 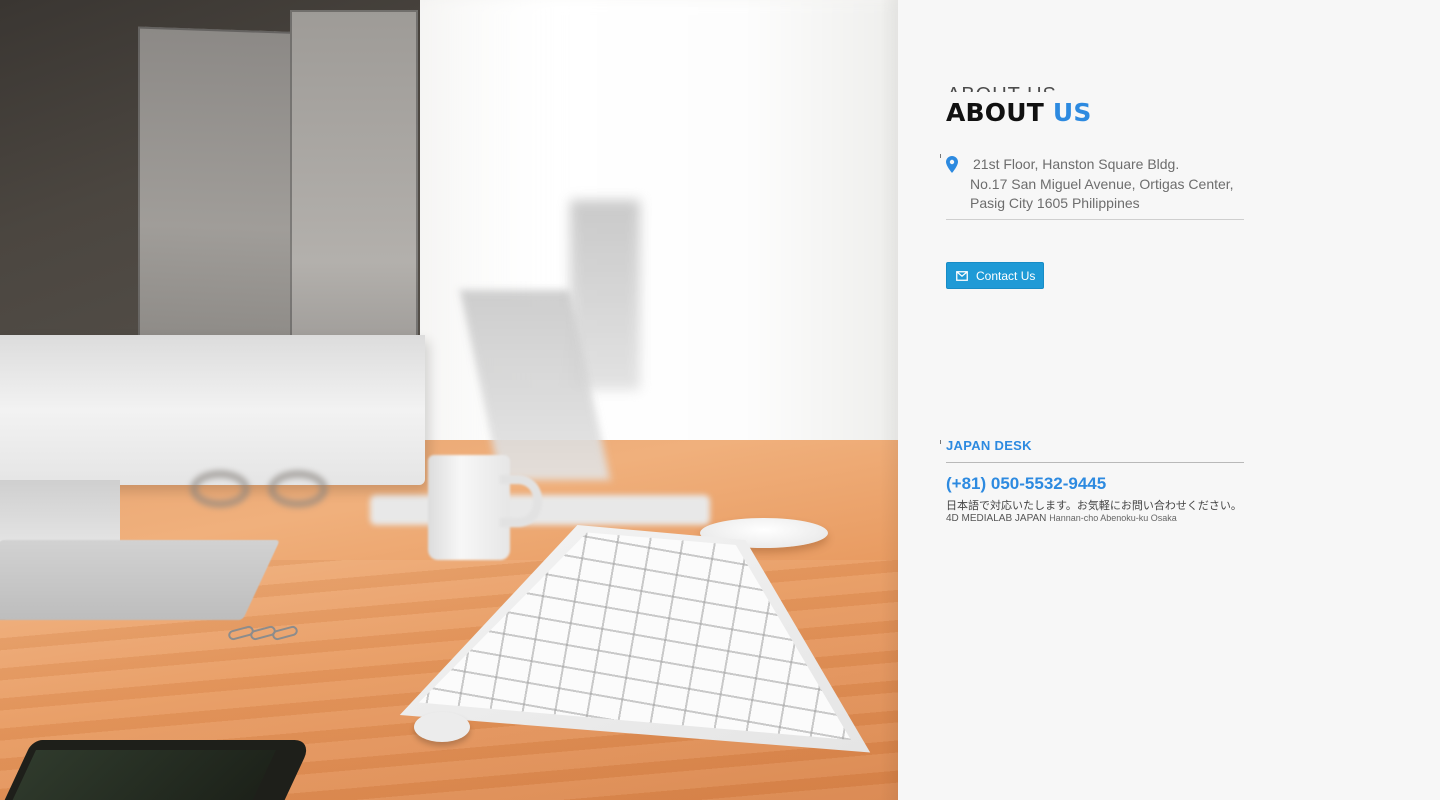 I want to click on envelope-icon, so click(x=962, y=275).